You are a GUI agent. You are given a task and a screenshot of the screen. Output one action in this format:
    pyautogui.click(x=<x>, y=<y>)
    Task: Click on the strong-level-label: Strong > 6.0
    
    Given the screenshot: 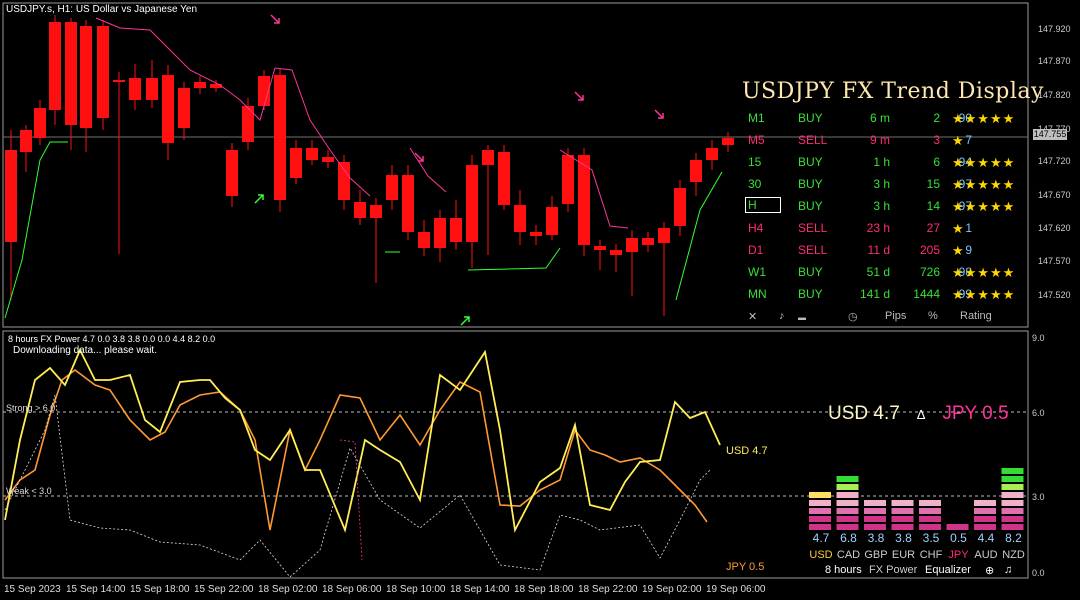 What is the action you would take?
    pyautogui.click(x=31, y=408)
    